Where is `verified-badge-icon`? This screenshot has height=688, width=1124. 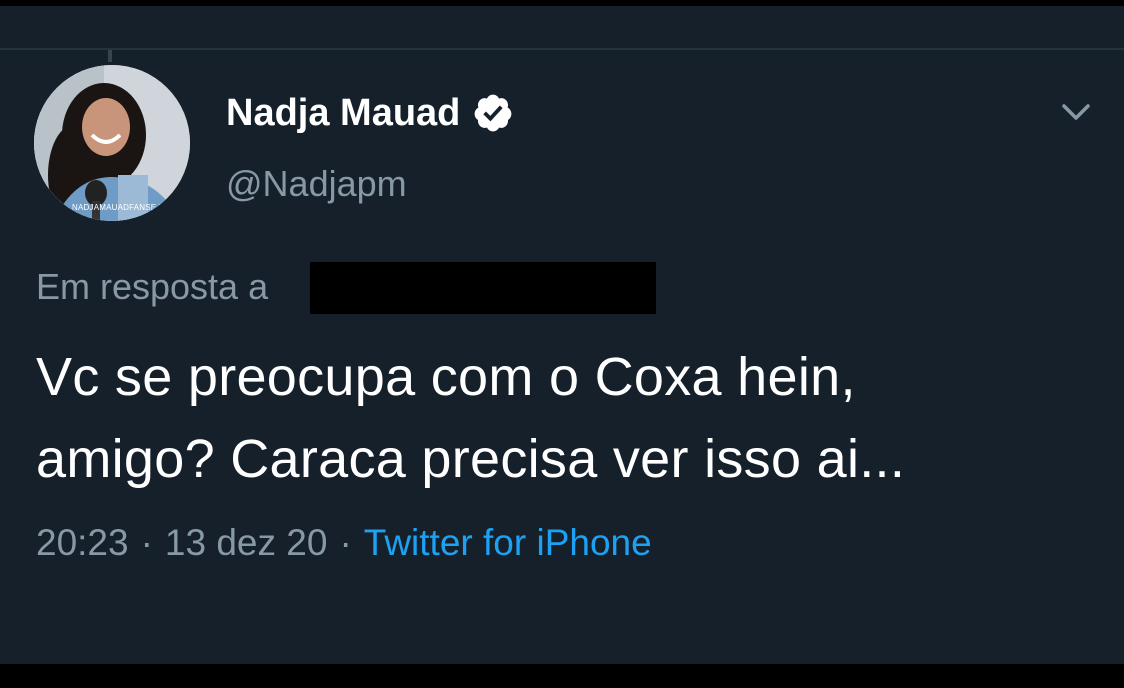
verified-badge-icon is located at coordinates (493, 113).